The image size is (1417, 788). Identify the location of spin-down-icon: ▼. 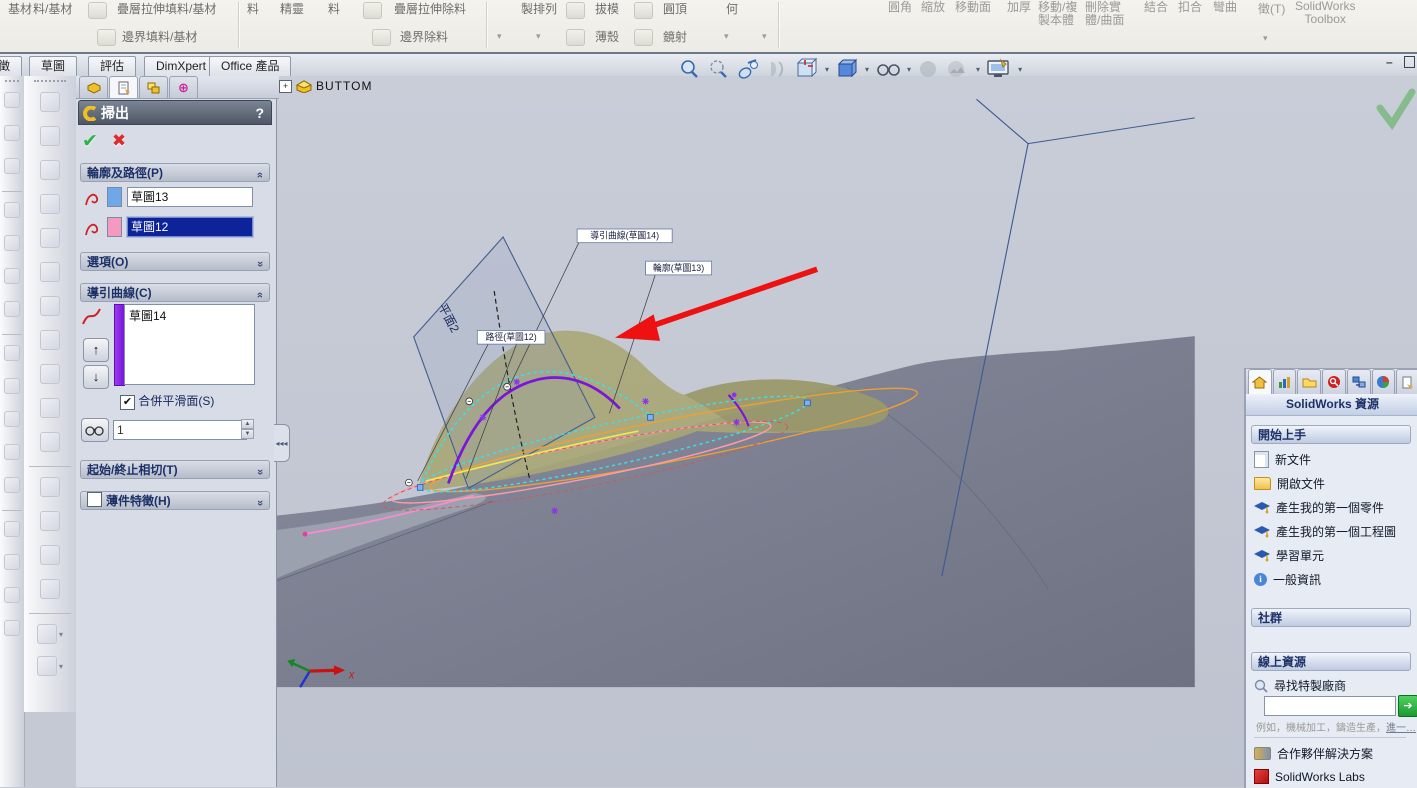
(247, 434).